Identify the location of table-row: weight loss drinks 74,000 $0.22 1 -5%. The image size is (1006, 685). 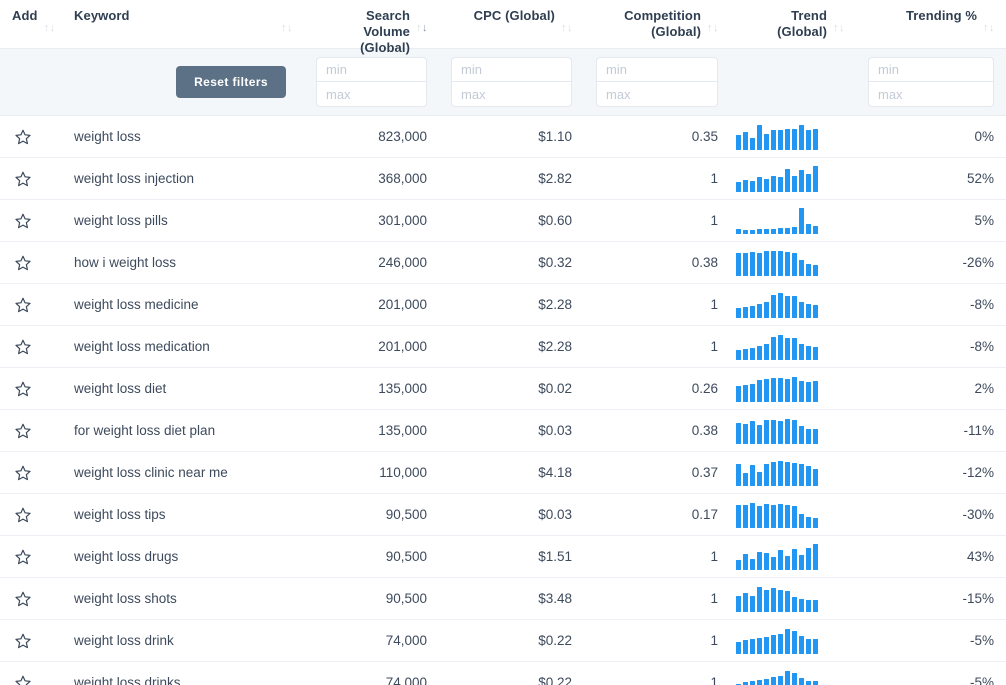
(503, 673).